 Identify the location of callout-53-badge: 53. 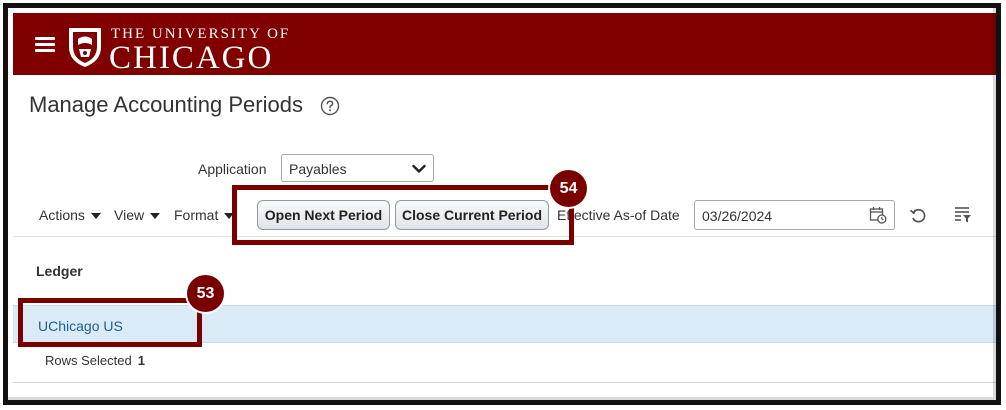
(205, 293).